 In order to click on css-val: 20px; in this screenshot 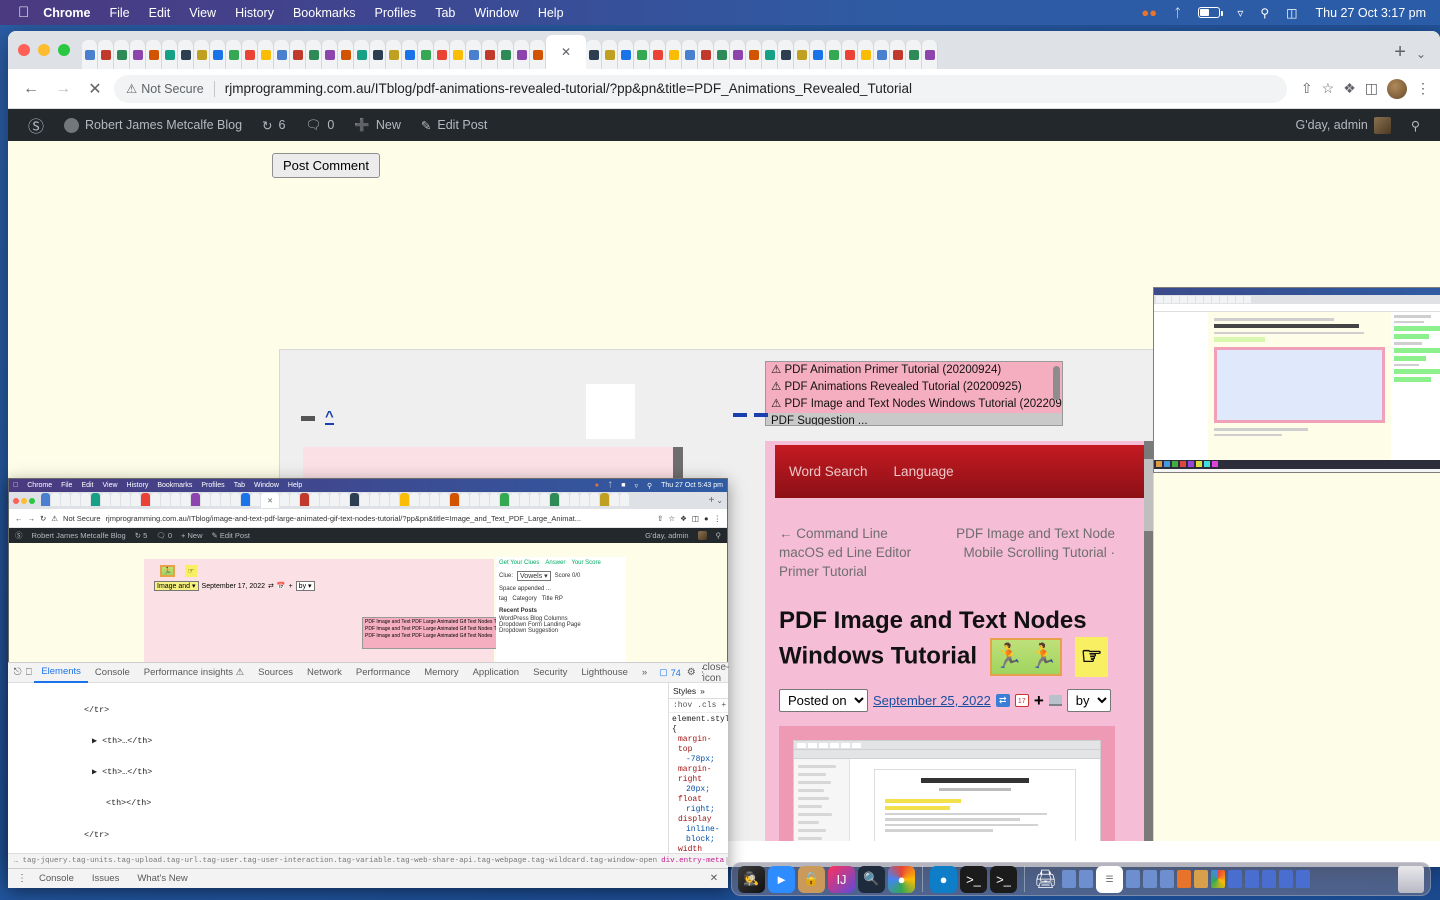, I will do `click(698, 790)`.